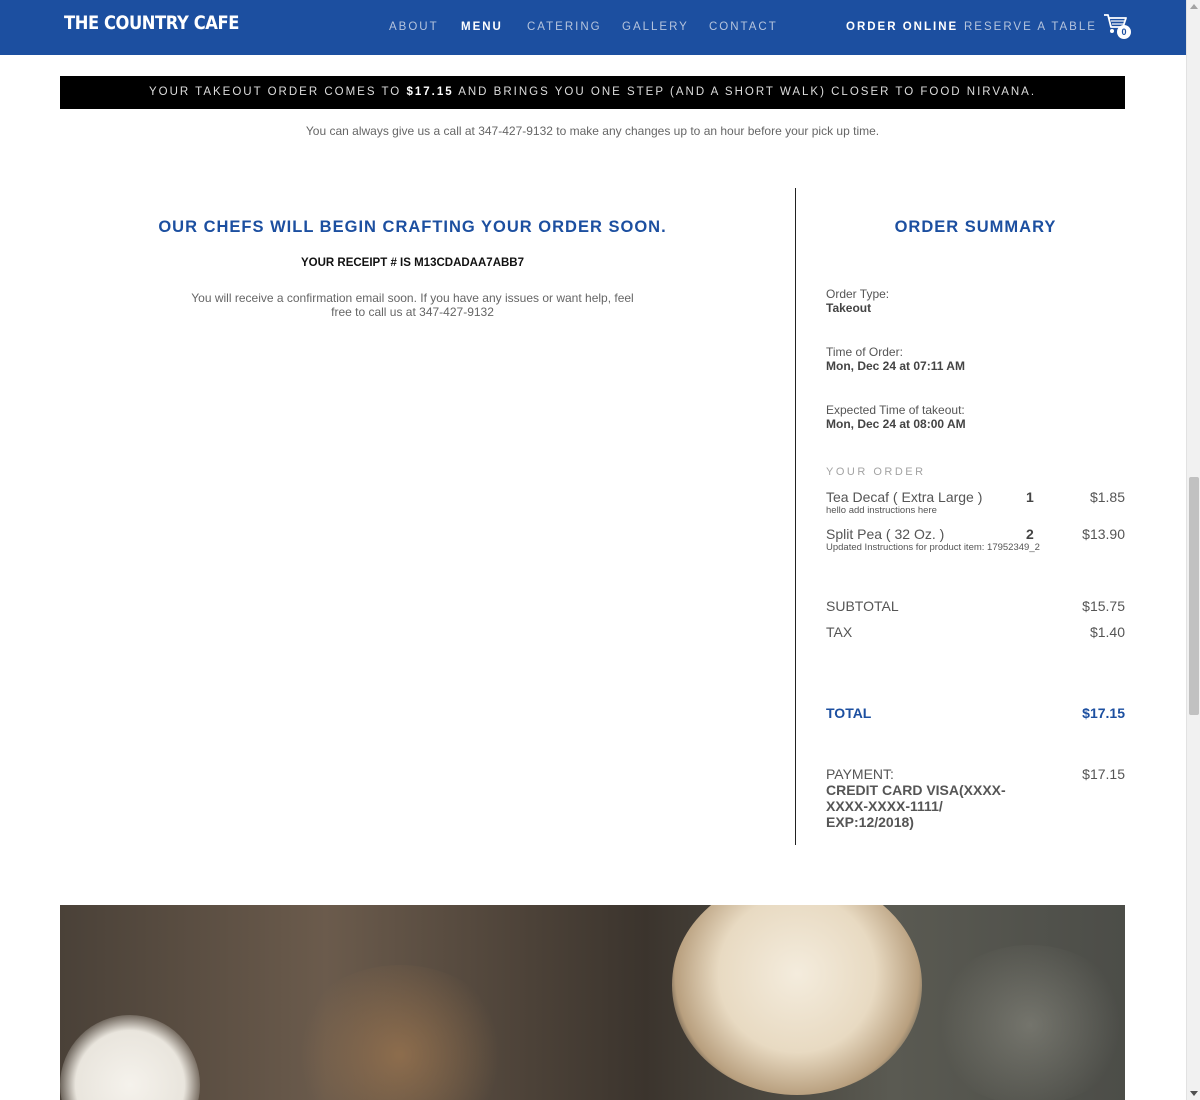 The height and width of the screenshot is (1100, 1200). I want to click on receipt-number: YOUR RECEIPT # IS M13CDADAA7ABB7, so click(412, 263).